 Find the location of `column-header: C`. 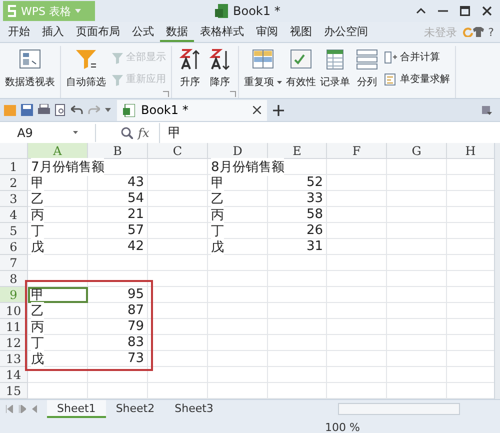

column-header: C is located at coordinates (178, 151).